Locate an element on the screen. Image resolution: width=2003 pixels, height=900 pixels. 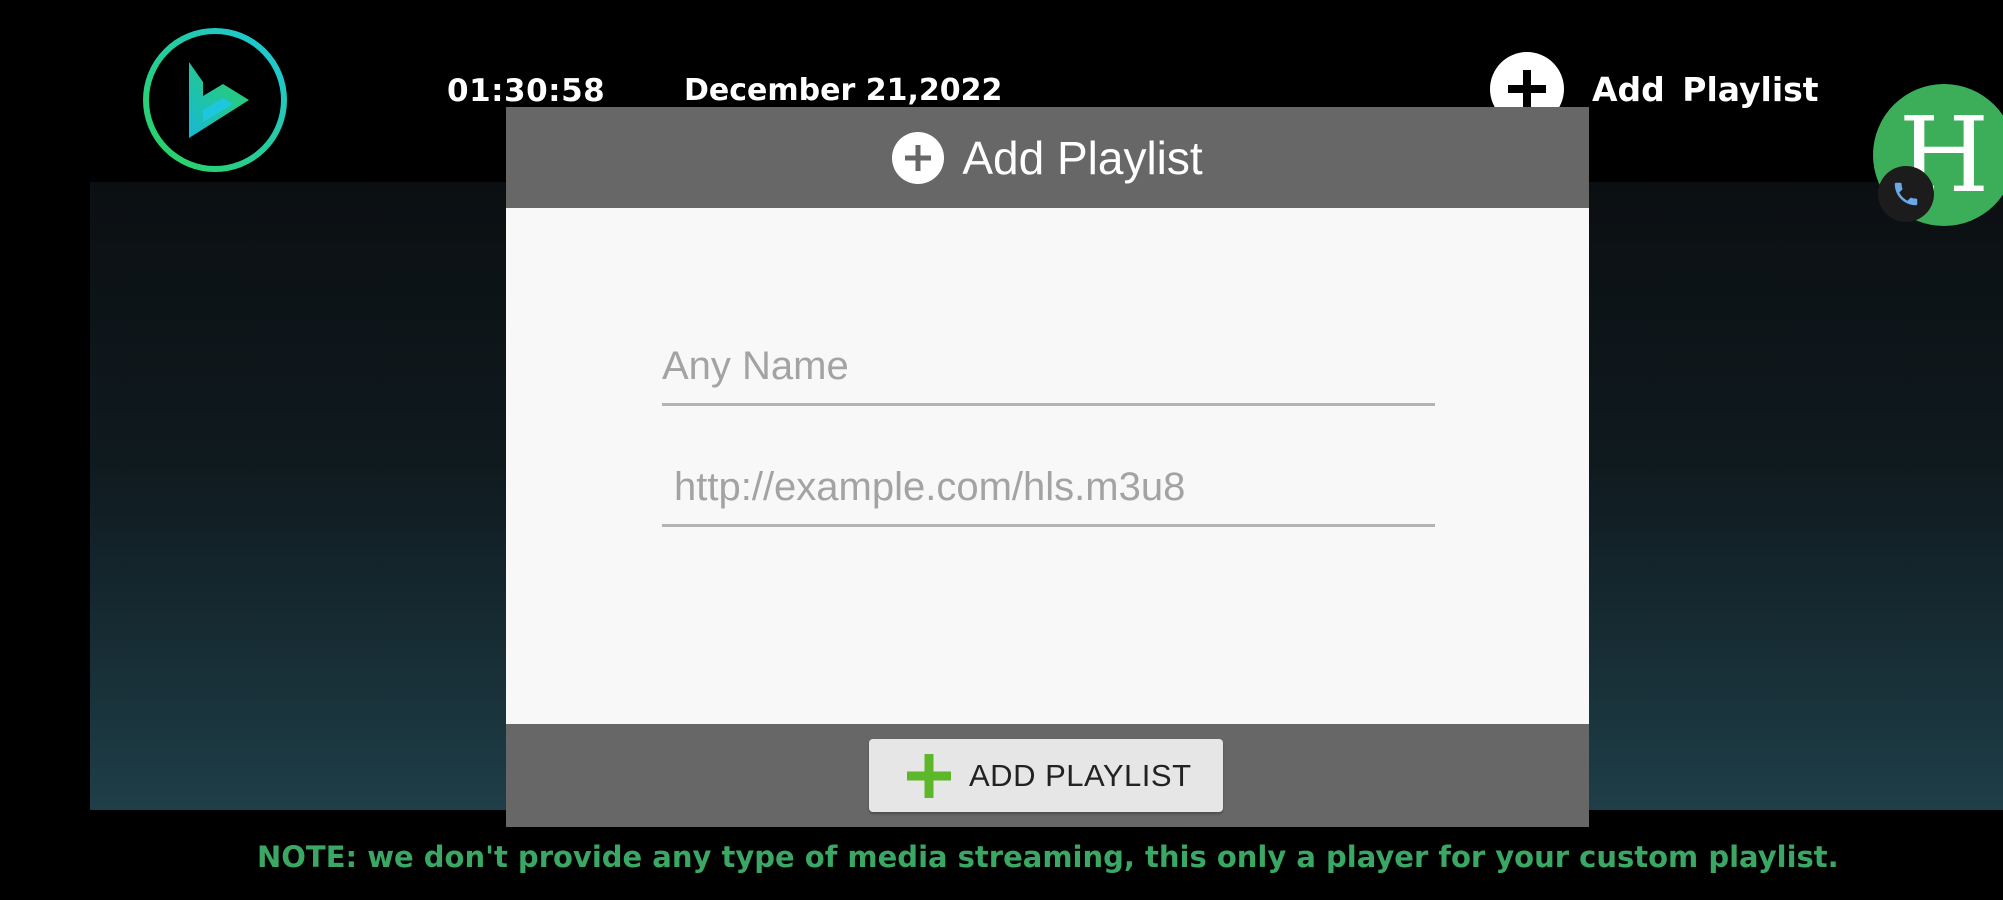
plus-icon is located at coordinates (929, 776).